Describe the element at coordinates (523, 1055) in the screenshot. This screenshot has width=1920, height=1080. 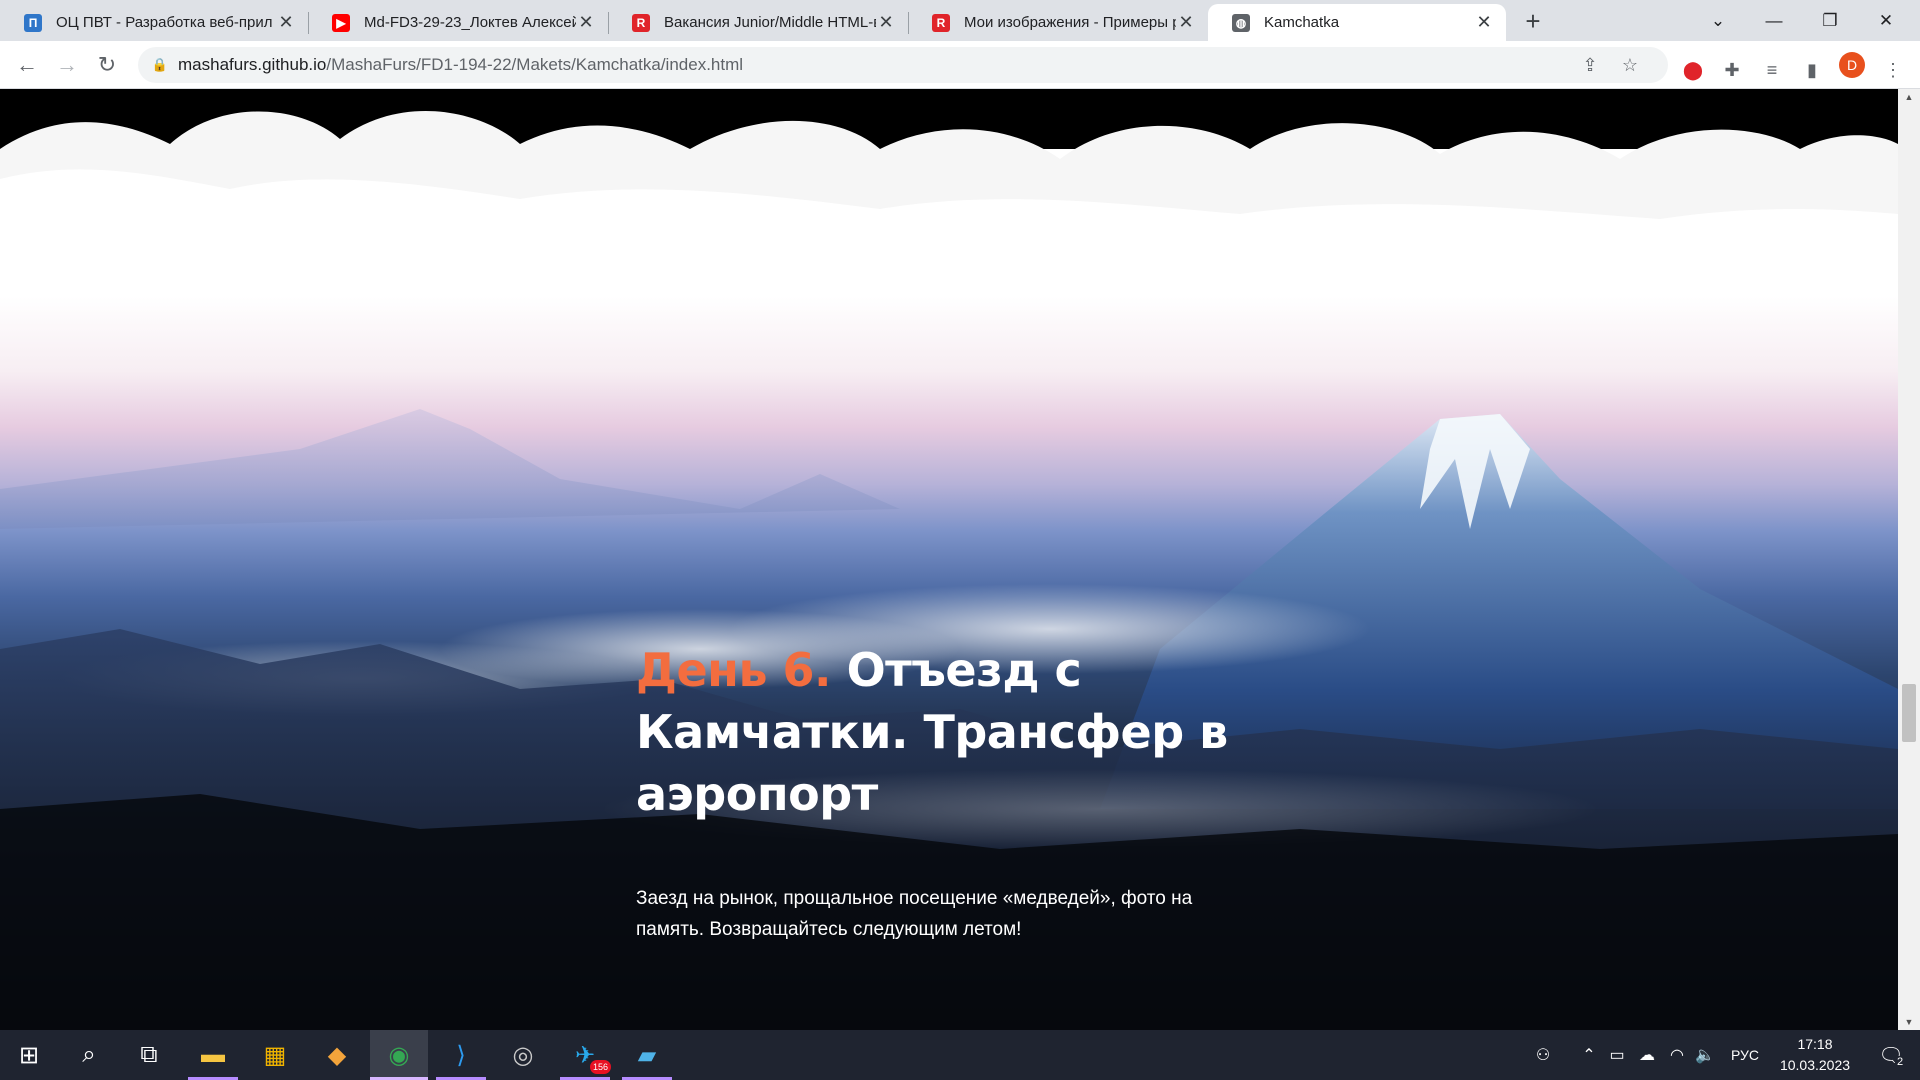
I see `app-eye-icon: ◎` at that location.